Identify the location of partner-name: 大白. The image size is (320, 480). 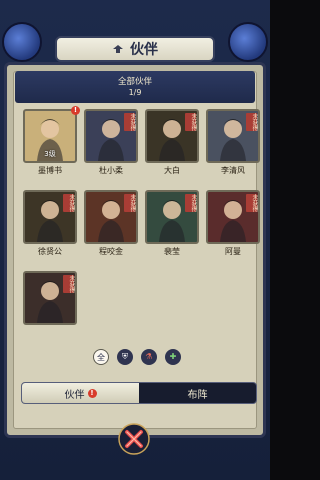
(172, 170).